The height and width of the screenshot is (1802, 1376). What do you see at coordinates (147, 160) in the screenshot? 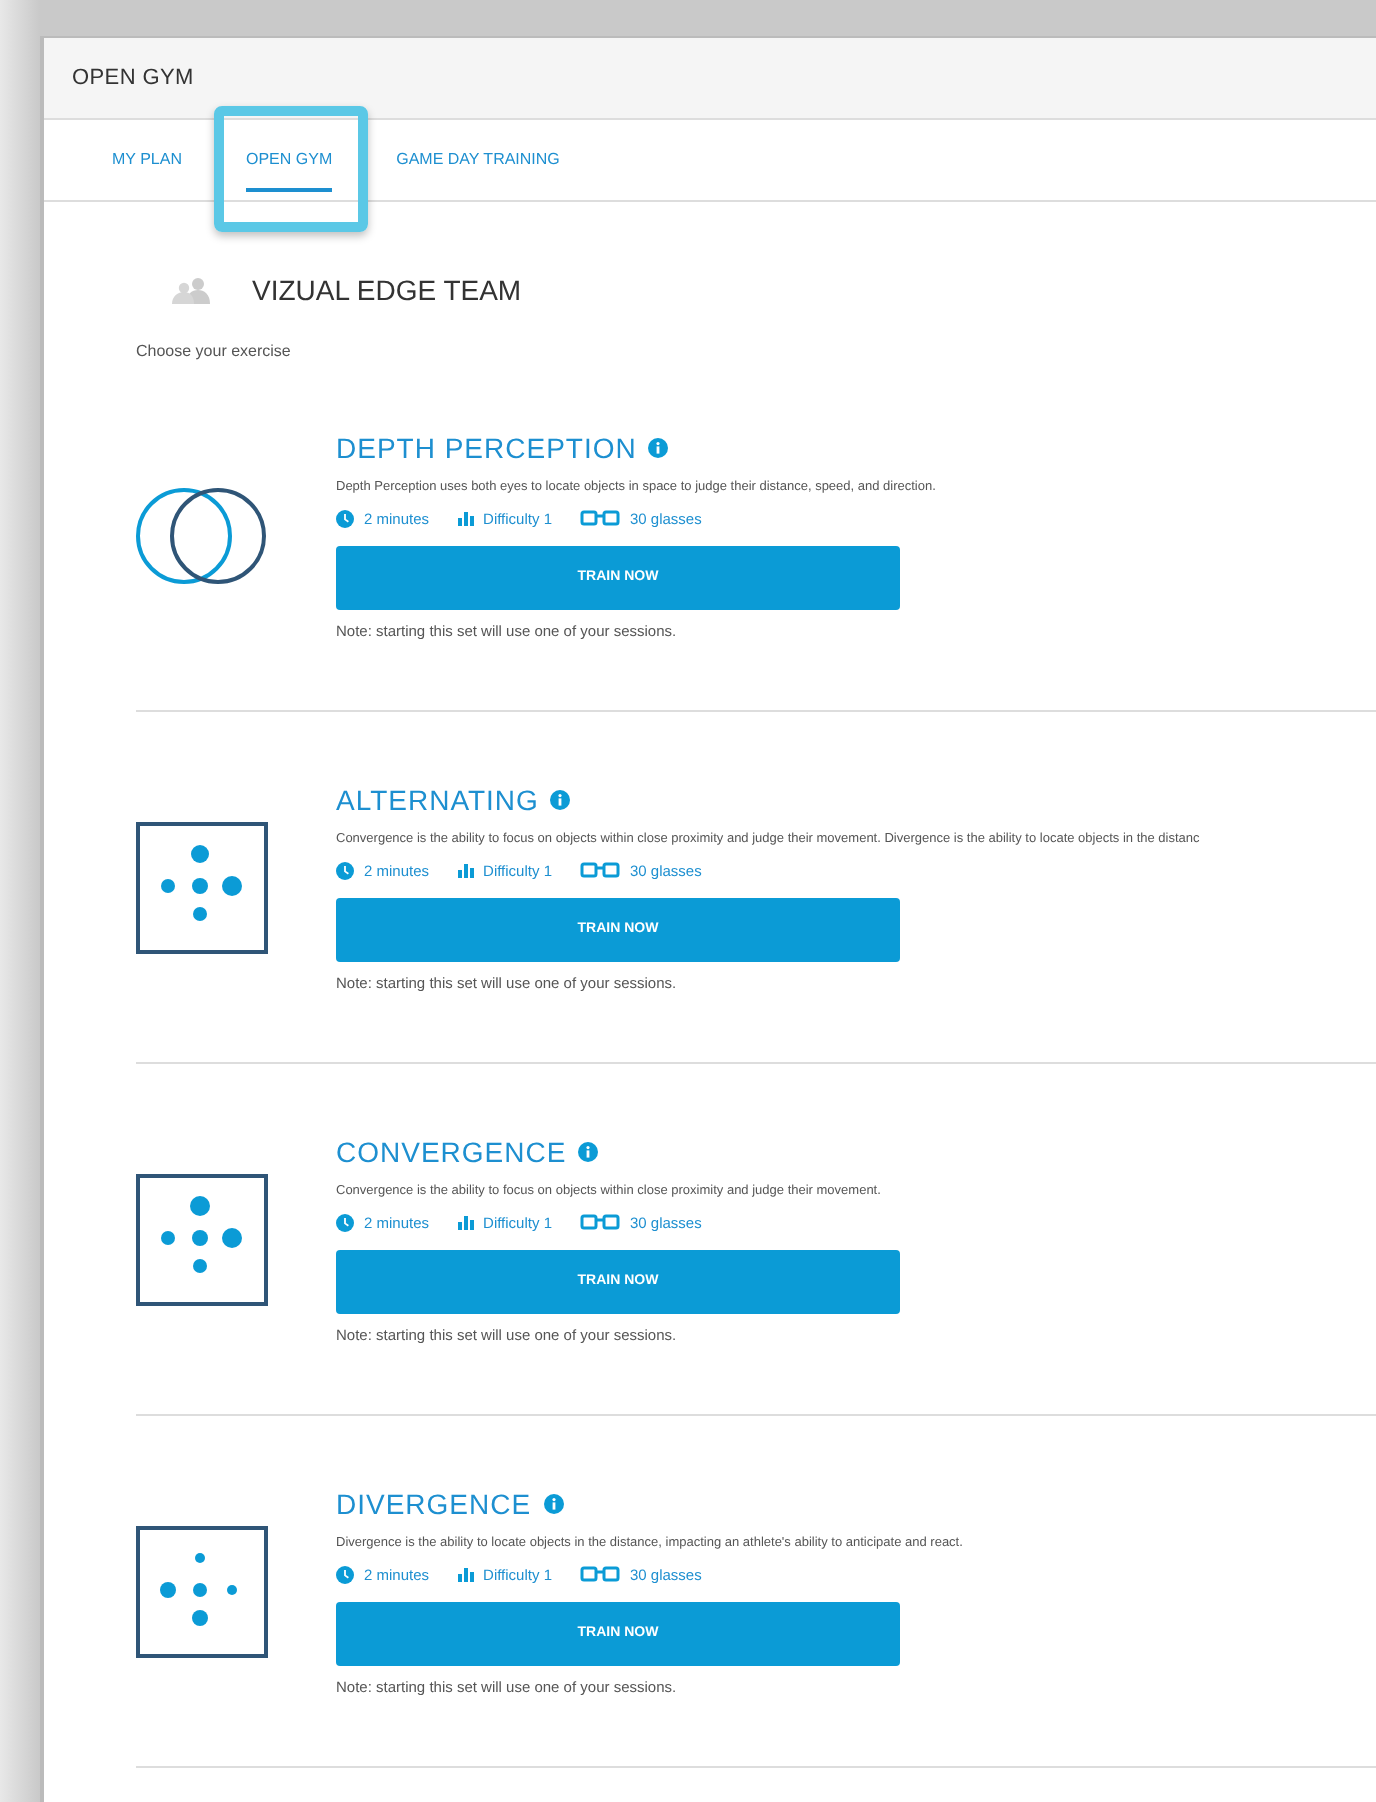
I see `tab: MY PLAN` at bounding box center [147, 160].